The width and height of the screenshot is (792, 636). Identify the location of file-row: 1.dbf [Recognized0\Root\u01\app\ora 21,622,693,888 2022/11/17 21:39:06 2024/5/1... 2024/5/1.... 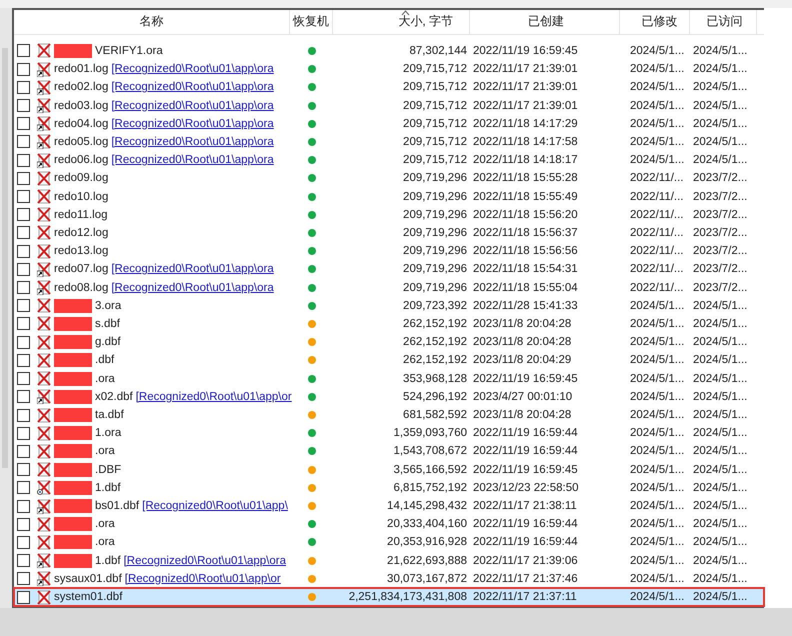
(389, 561).